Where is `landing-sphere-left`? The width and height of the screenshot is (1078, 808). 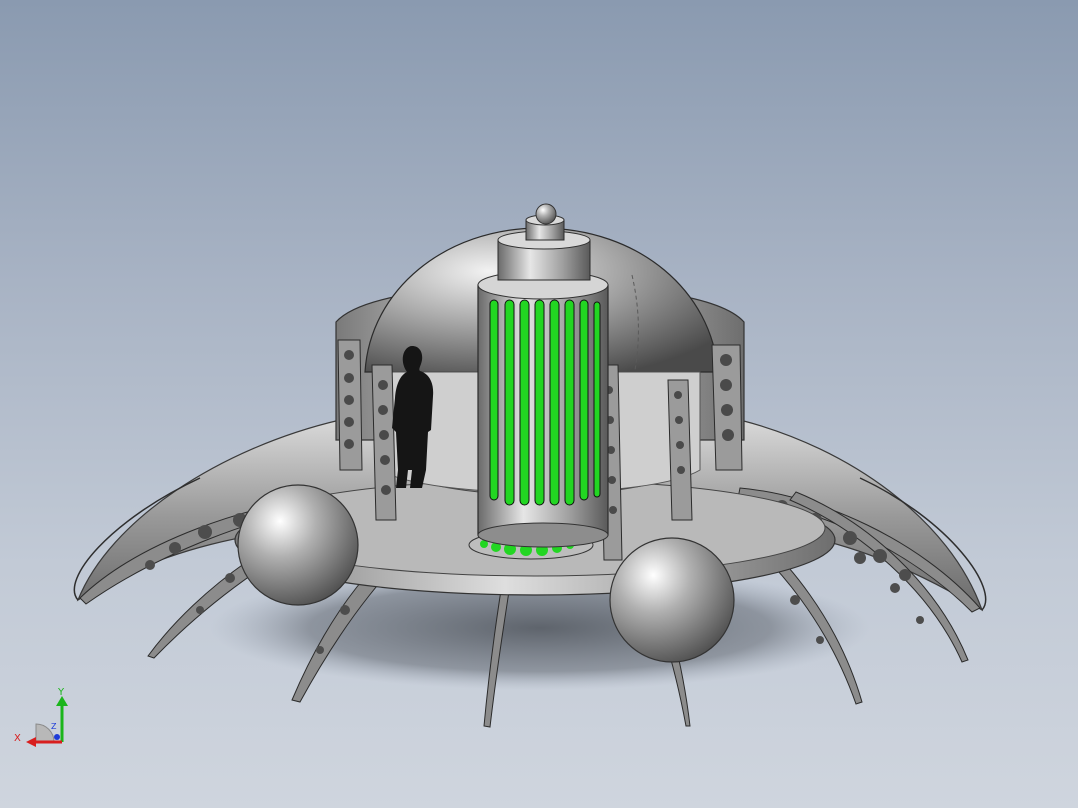 landing-sphere-left is located at coordinates (298, 545).